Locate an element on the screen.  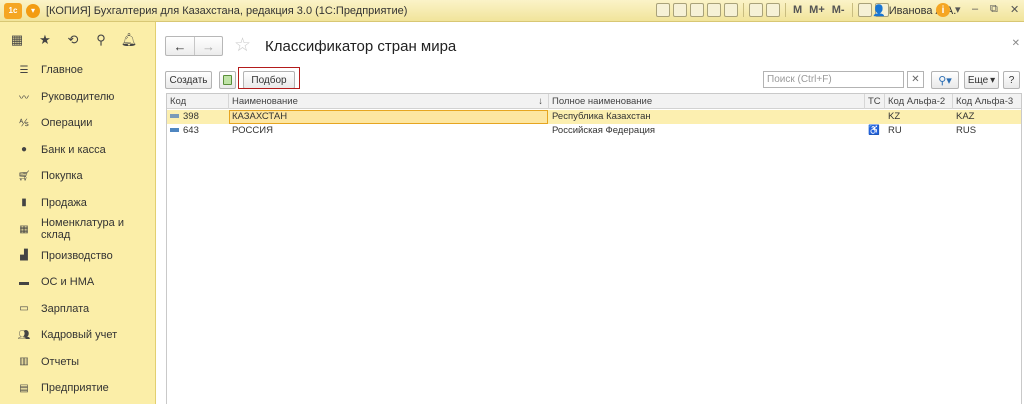
close-form-icon: ✕ is located at coordinates (1016, 43).